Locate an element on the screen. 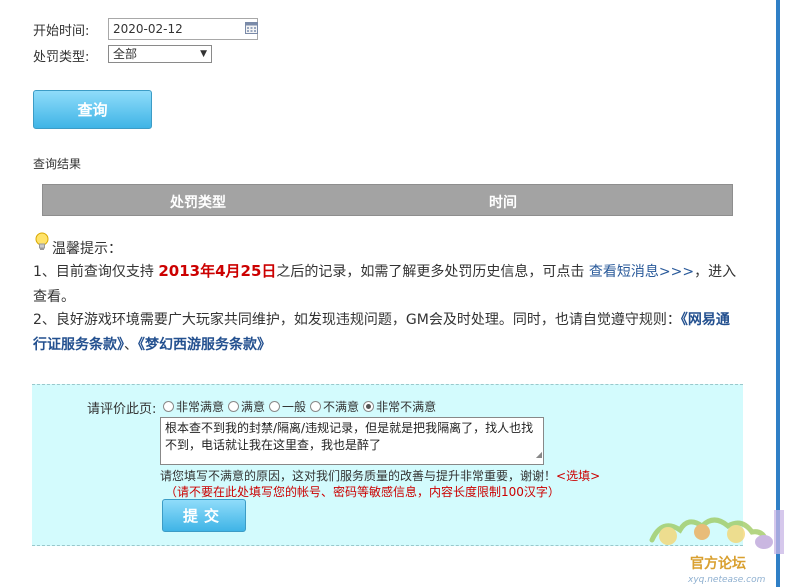 The image size is (792, 587). sensitive-info-warning: （请不要在此处填写您的帐号、密码等敏感信息，内容长度限制100汉字） is located at coordinates (362, 492).